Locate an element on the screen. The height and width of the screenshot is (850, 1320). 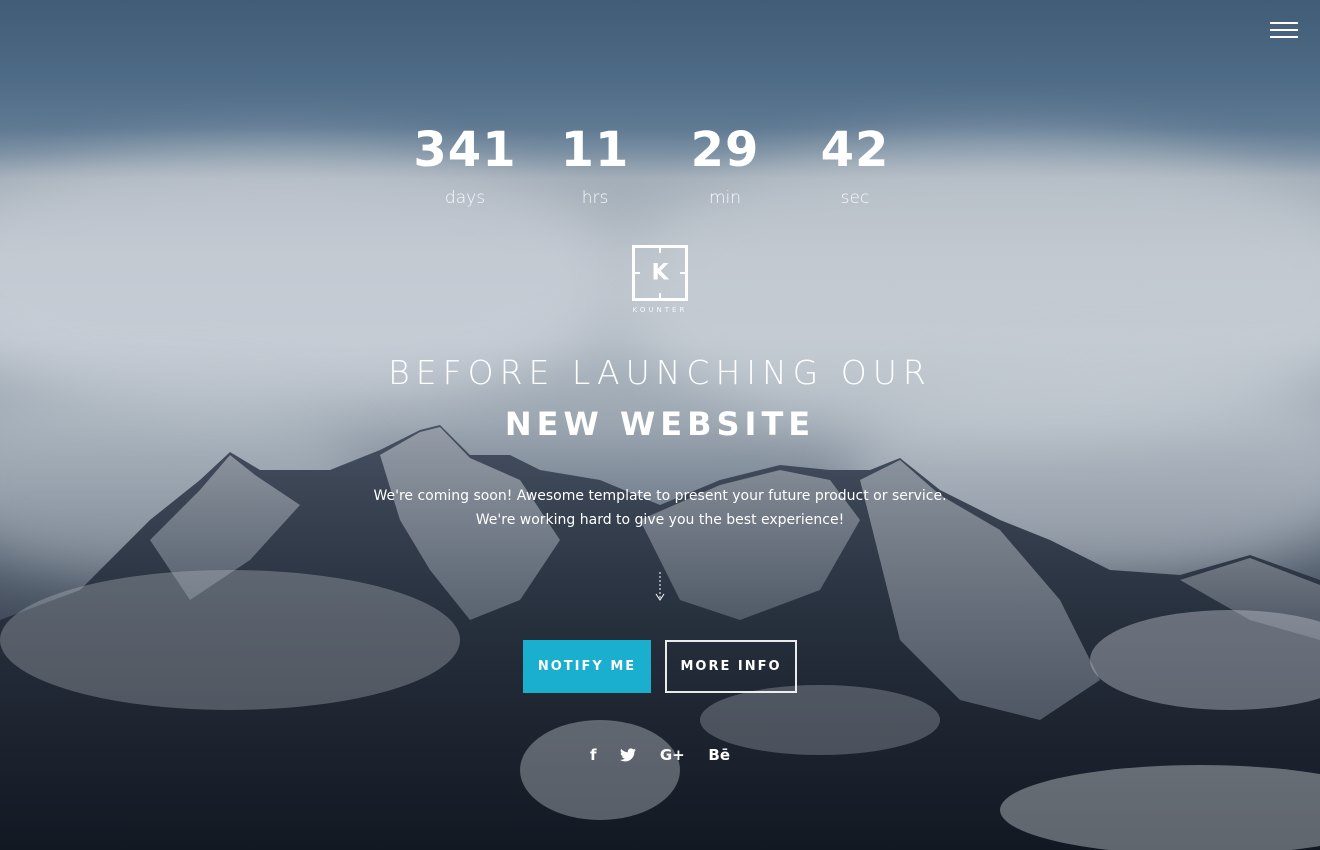
headline-line2: NEW WEBSITE is located at coordinates (660, 424).